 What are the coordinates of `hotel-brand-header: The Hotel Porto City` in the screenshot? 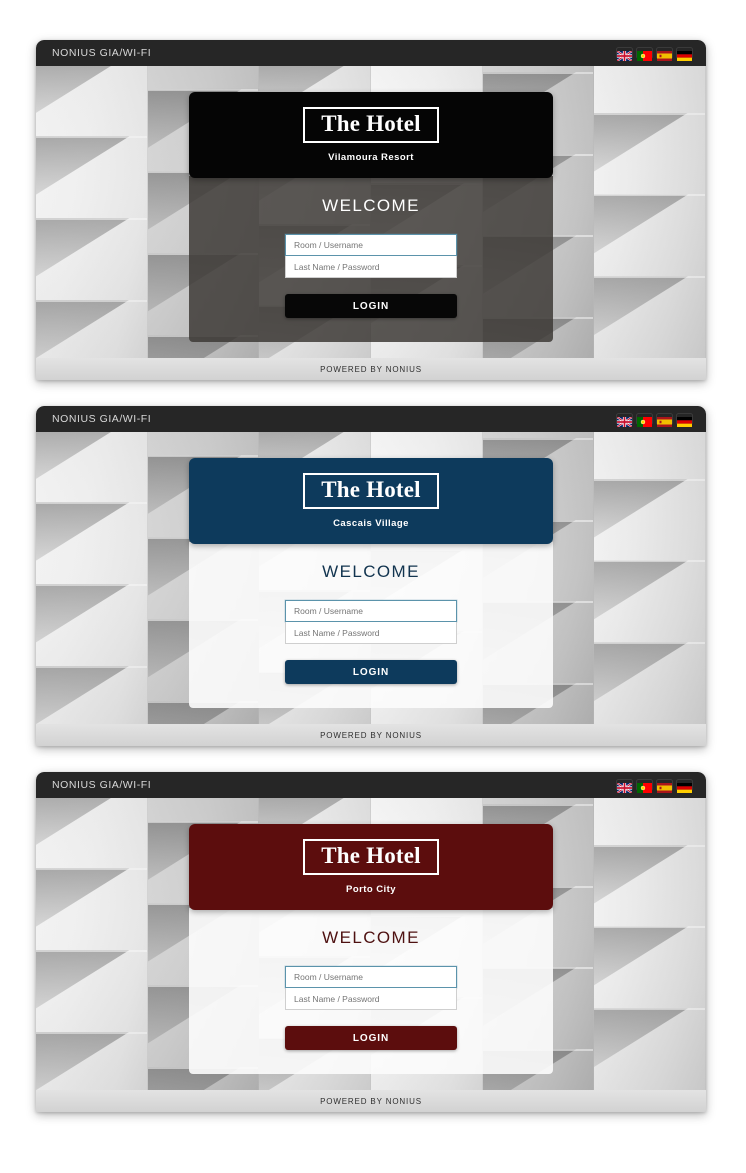 It's located at (371, 867).